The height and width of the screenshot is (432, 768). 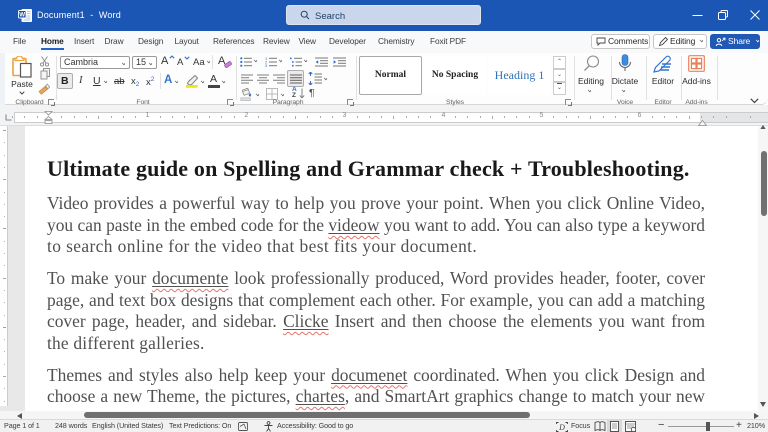 I want to click on svg-text: W, so click(x=22, y=15).